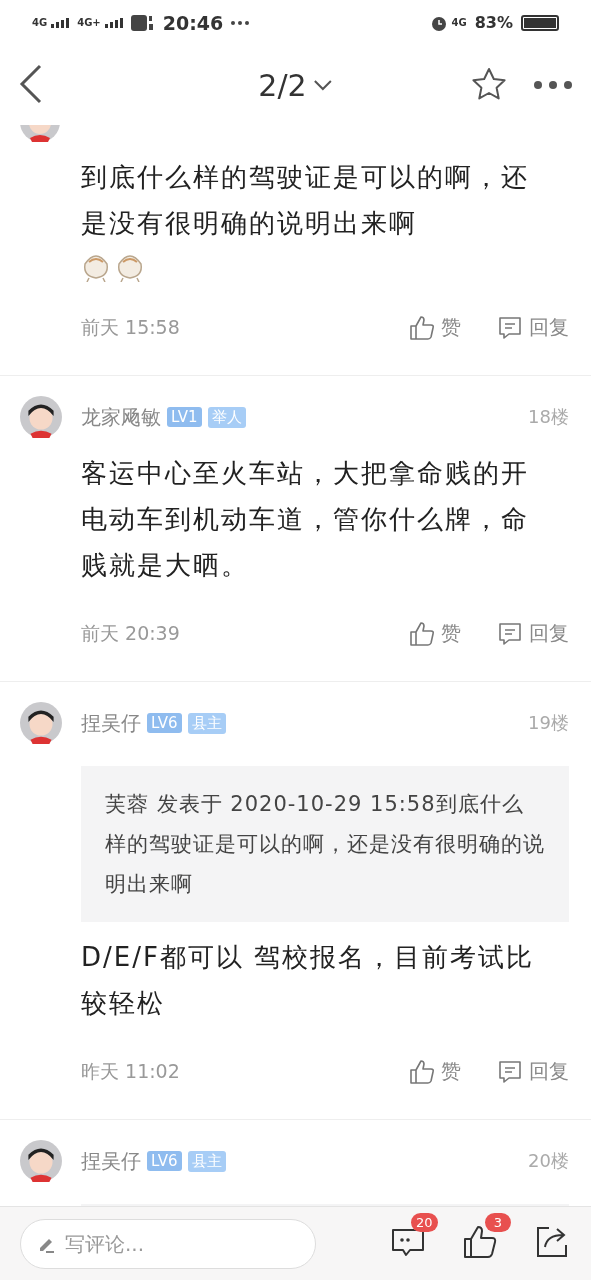 The image size is (591, 1280). I want to click on user-badge: 举人, so click(226, 417).